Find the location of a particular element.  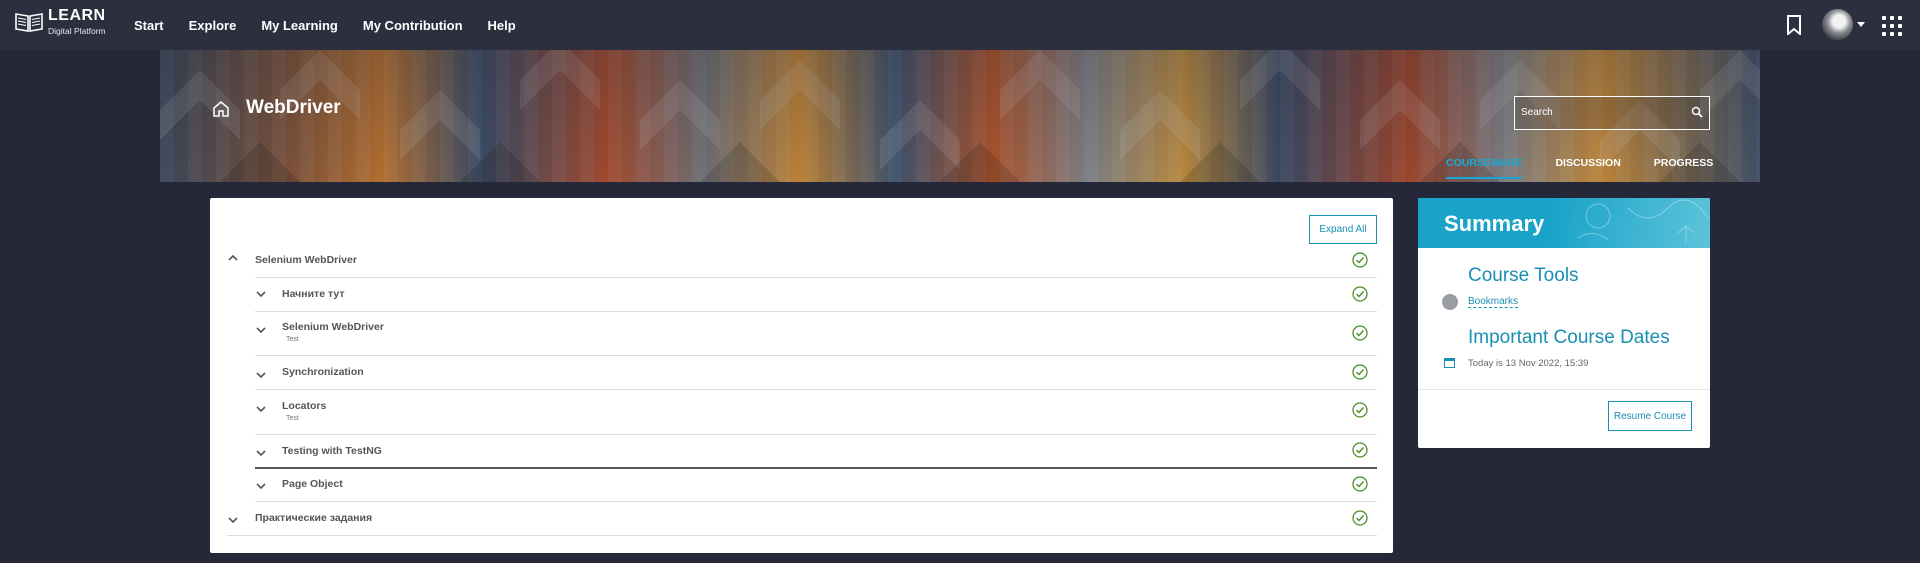

home-icon is located at coordinates (221, 109).